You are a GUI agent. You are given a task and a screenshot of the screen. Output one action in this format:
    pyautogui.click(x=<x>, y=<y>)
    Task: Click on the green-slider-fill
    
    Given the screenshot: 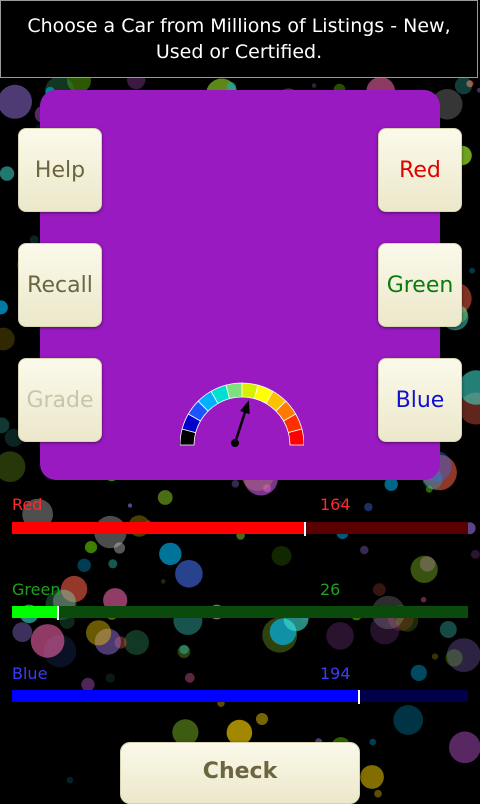 What is the action you would take?
    pyautogui.click(x=35, y=612)
    